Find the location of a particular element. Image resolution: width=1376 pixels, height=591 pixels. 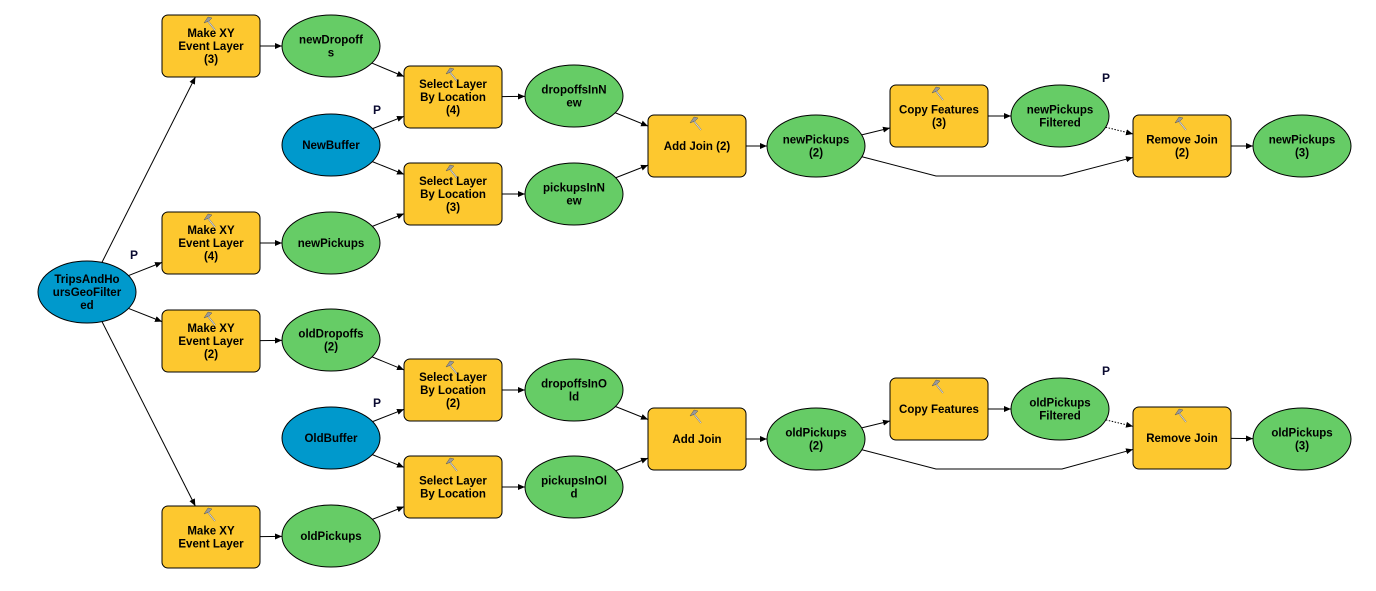

data-node-oldBuffer: OldBuffer is located at coordinates (331, 438).